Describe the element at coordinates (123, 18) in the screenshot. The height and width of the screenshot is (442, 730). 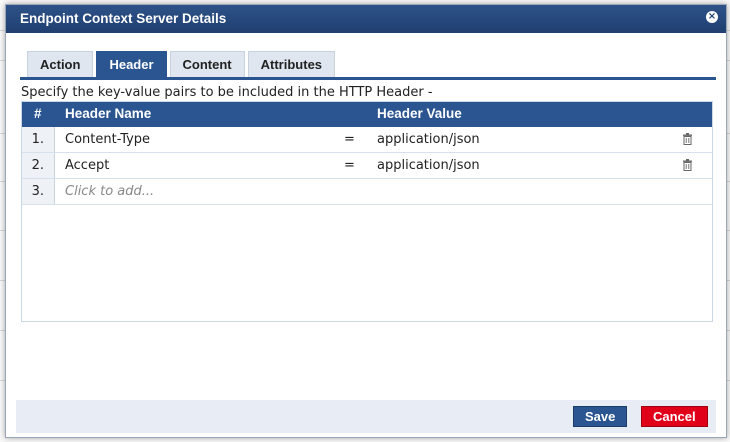
I see `dialog-title: Endpoint Context Server Details` at that location.